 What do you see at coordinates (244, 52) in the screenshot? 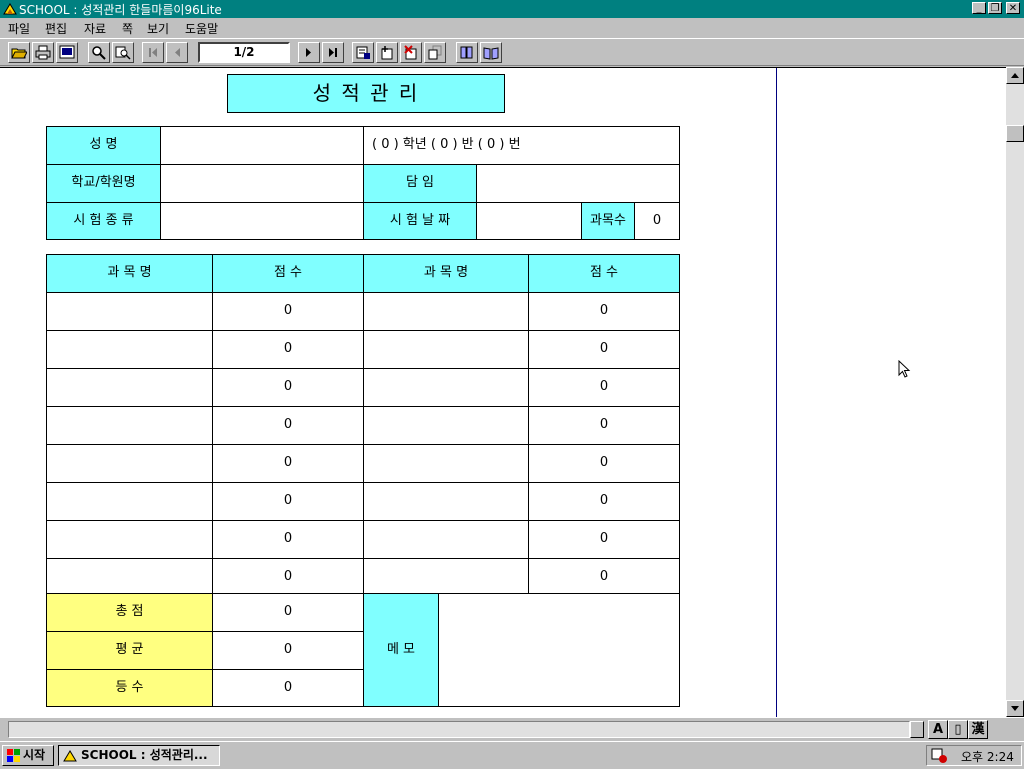
I see `page-indicator: 1/2` at bounding box center [244, 52].